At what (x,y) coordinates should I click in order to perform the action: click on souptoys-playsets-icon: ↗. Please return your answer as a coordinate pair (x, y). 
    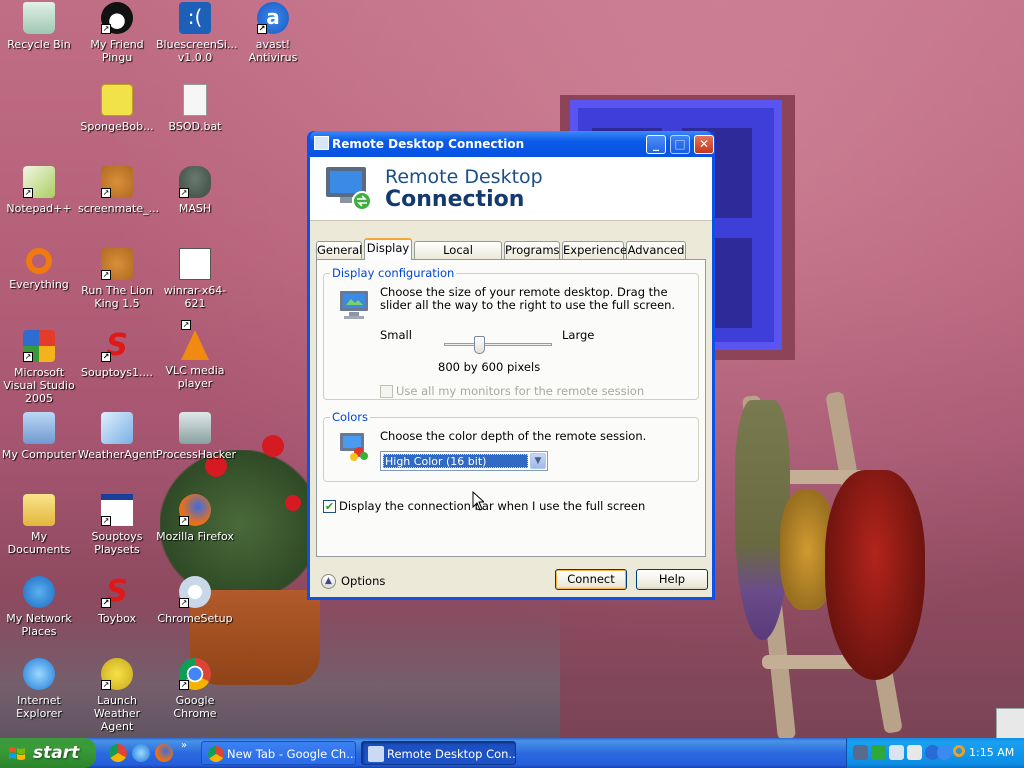
    Looking at the image, I should click on (117, 510).